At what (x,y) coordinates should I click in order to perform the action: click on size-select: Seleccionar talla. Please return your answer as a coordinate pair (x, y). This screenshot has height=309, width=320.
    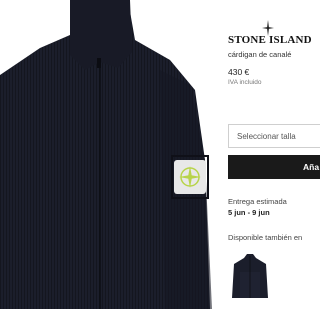
    Looking at the image, I should click on (274, 136).